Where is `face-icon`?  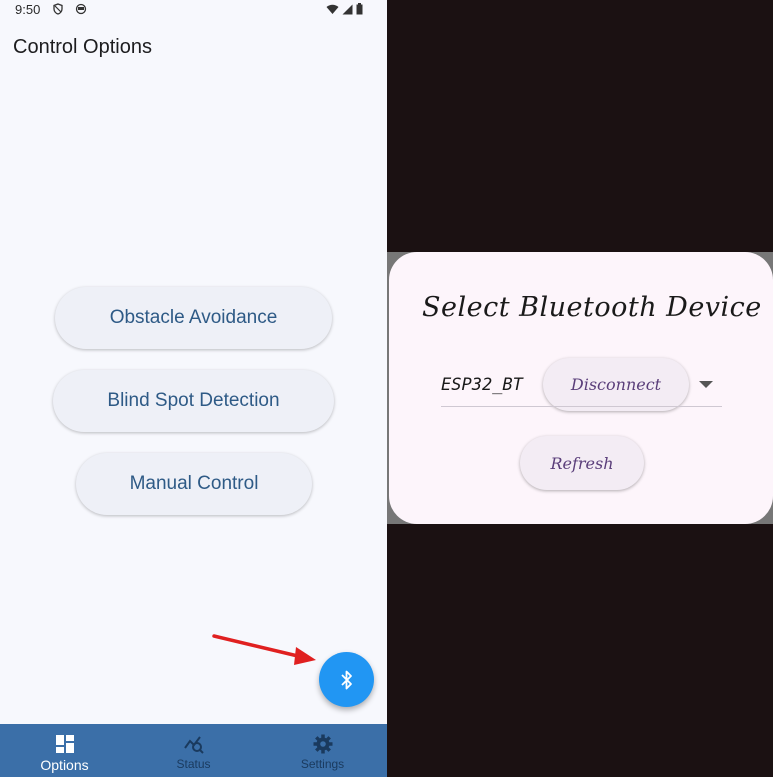
face-icon is located at coordinates (81, 9).